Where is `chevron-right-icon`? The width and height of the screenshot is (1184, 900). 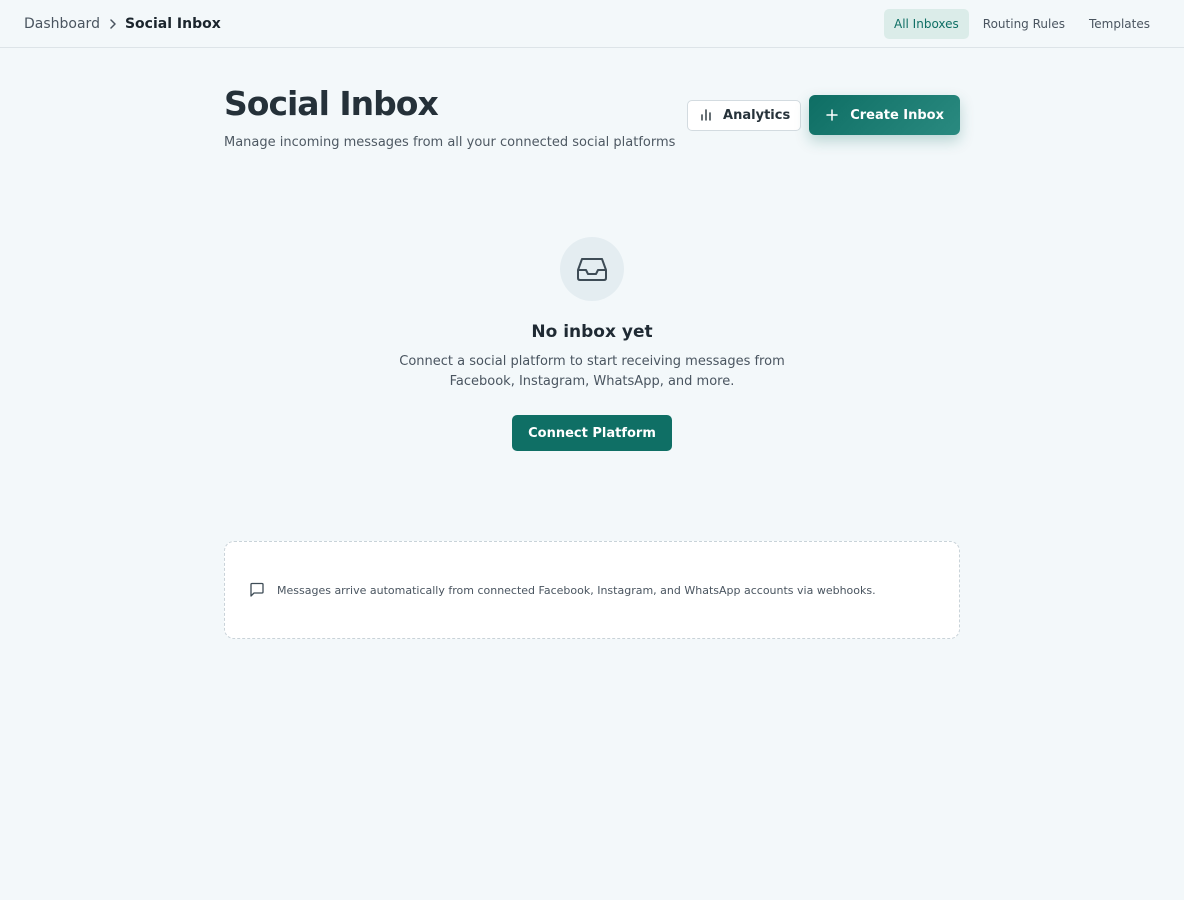
chevron-right-icon is located at coordinates (113, 23).